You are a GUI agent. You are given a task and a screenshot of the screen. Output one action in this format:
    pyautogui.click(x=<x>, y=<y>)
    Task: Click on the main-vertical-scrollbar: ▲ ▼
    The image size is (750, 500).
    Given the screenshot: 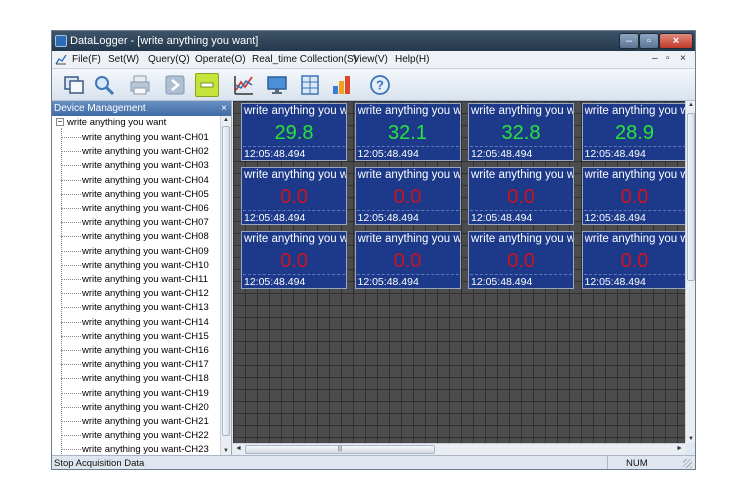 What is the action you would take?
    pyautogui.click(x=690, y=272)
    